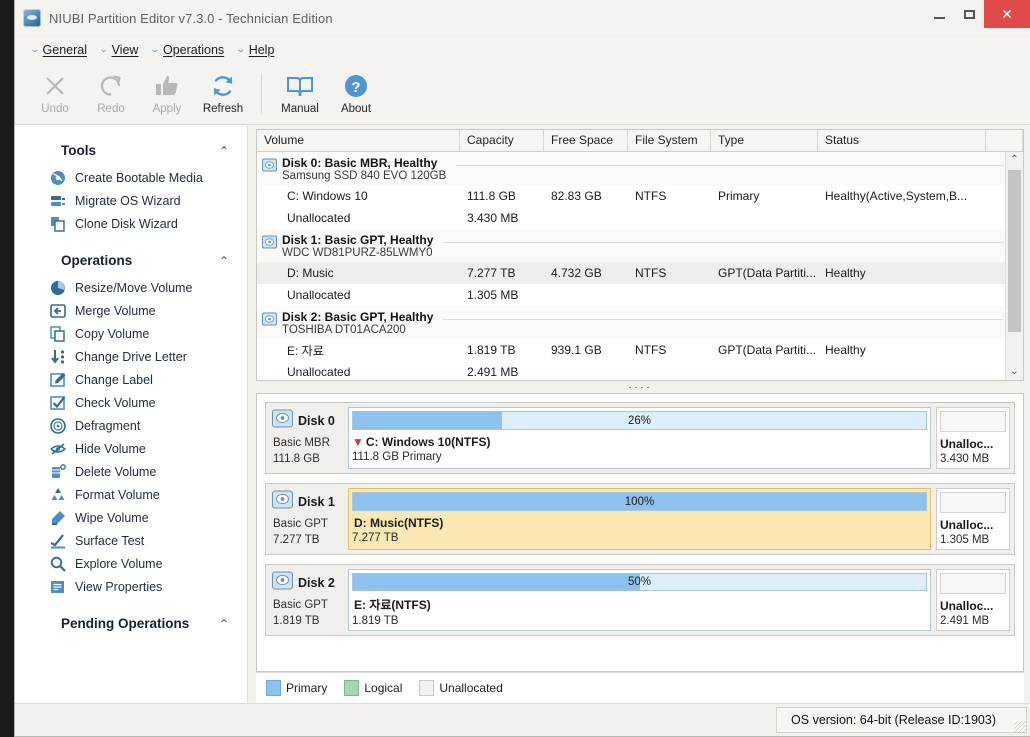 This screenshot has height=737, width=1030. Describe the element at coordinates (57, 471) in the screenshot. I see `delete-volume-icon` at that location.